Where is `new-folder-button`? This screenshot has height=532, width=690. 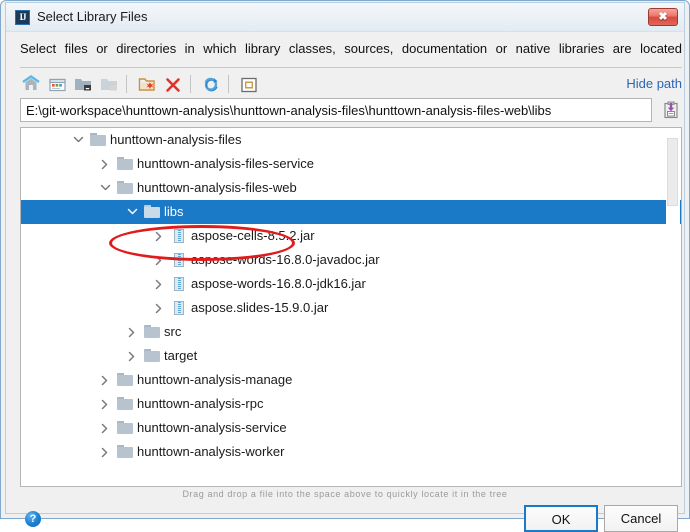
new-folder-button is located at coordinates (147, 84).